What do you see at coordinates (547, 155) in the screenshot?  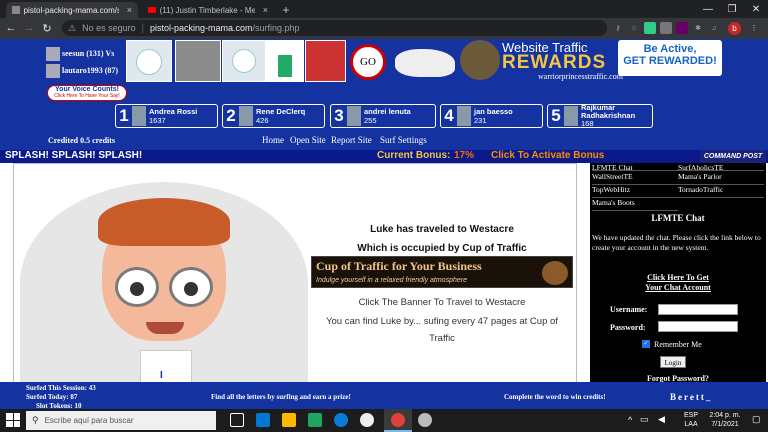 I see `activate-bonus-link: Click To Activate Bonus` at bounding box center [547, 155].